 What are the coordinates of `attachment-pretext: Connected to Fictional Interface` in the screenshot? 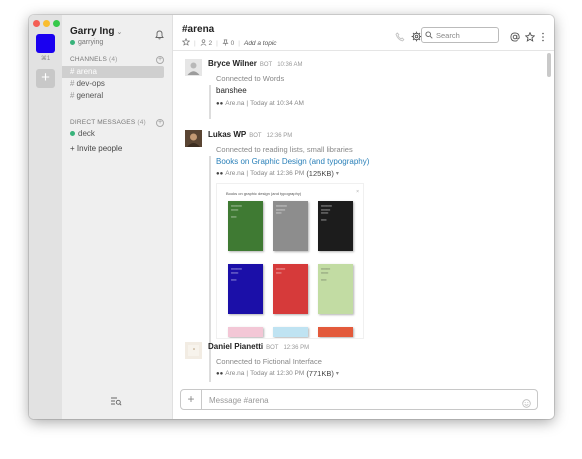 It's located at (269, 361).